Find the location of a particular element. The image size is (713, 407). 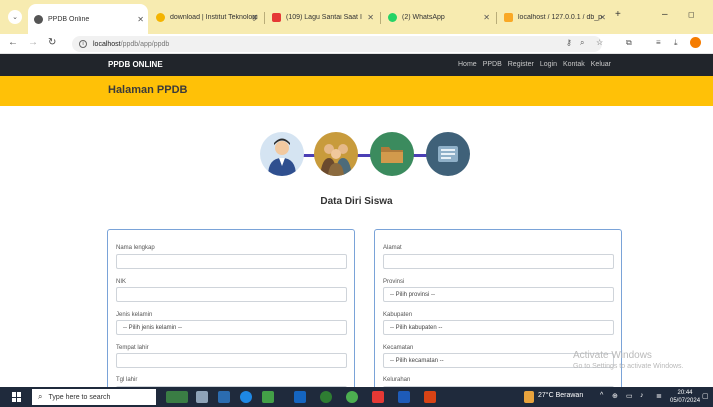

word-icon is located at coordinates (404, 397).